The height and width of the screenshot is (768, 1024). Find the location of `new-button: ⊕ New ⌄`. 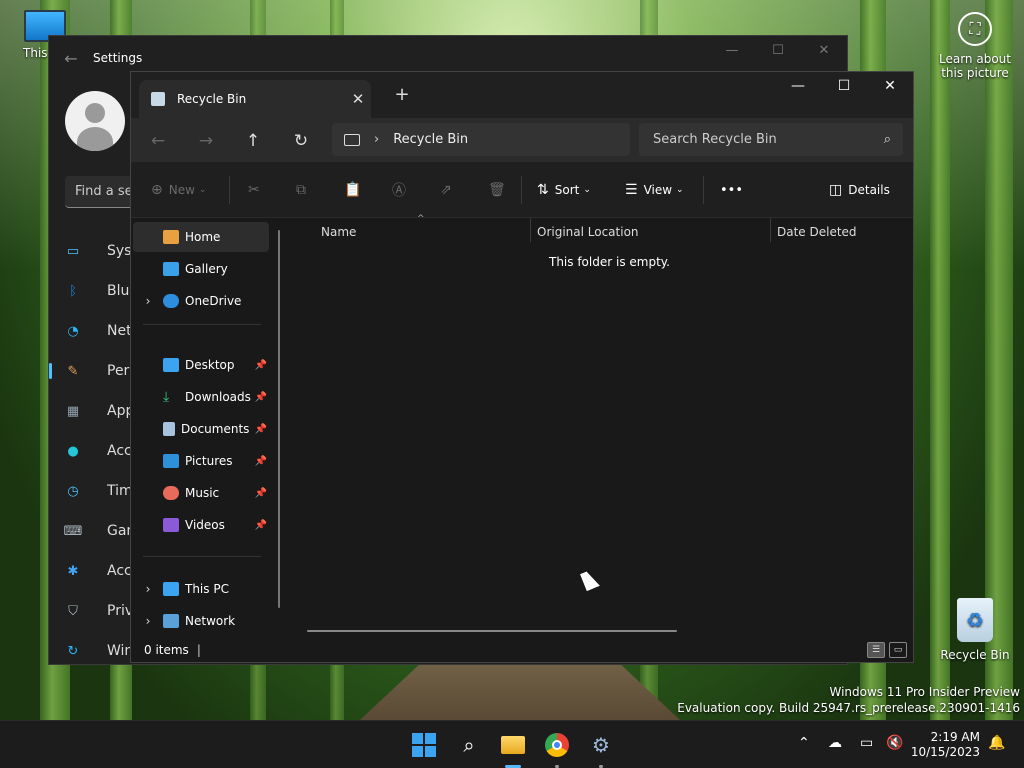

new-button: ⊕ New ⌄ is located at coordinates (178, 190).